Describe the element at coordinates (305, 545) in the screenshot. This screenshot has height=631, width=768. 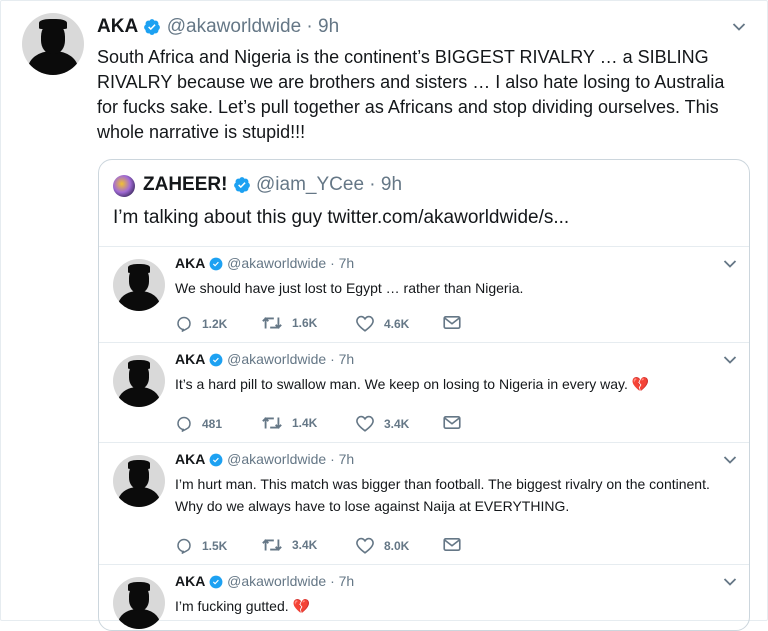
I see `retweet-count: 3.4K` at that location.